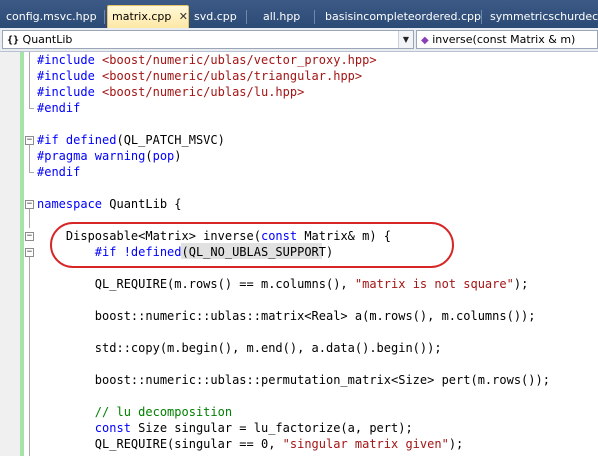 The image size is (598, 456). What do you see at coordinates (13, 40) in the screenshot?
I see `namespace-icon: {}` at bounding box center [13, 40].